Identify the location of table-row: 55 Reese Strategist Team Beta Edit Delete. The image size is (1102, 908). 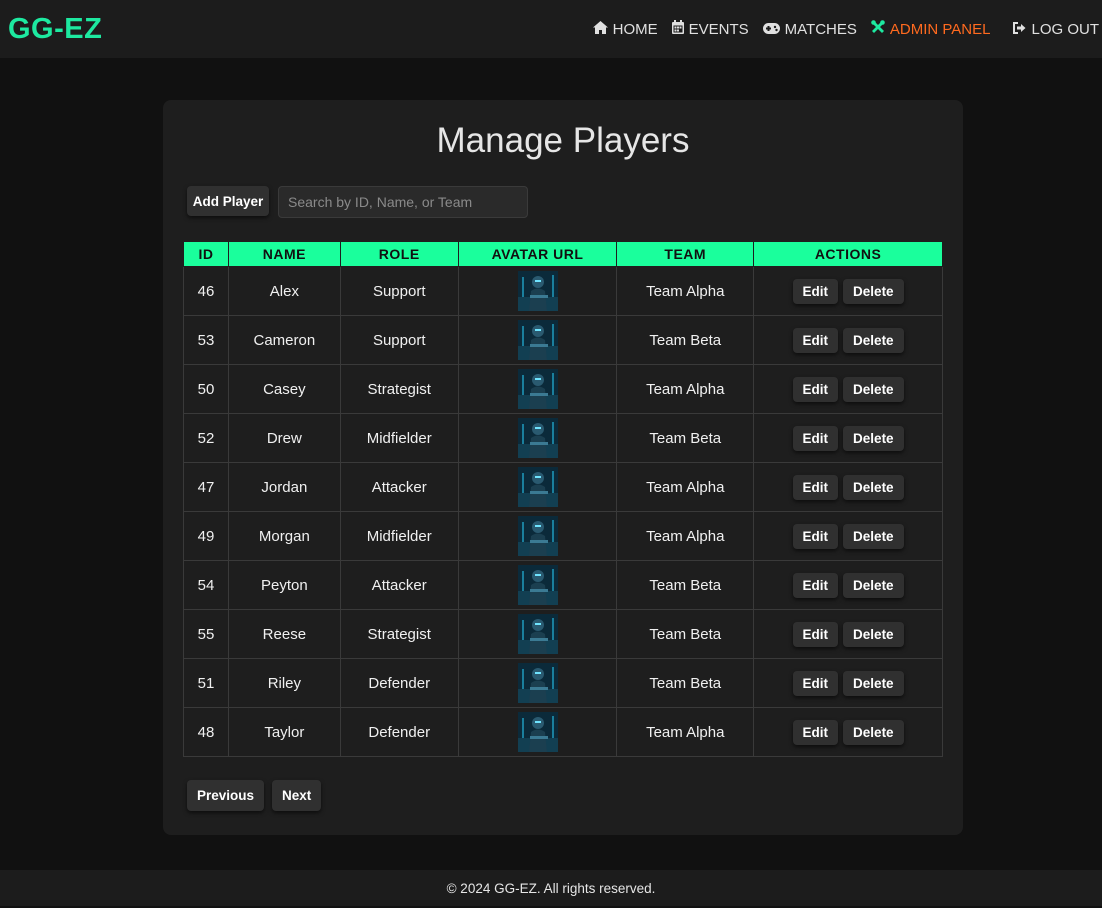
(563, 634).